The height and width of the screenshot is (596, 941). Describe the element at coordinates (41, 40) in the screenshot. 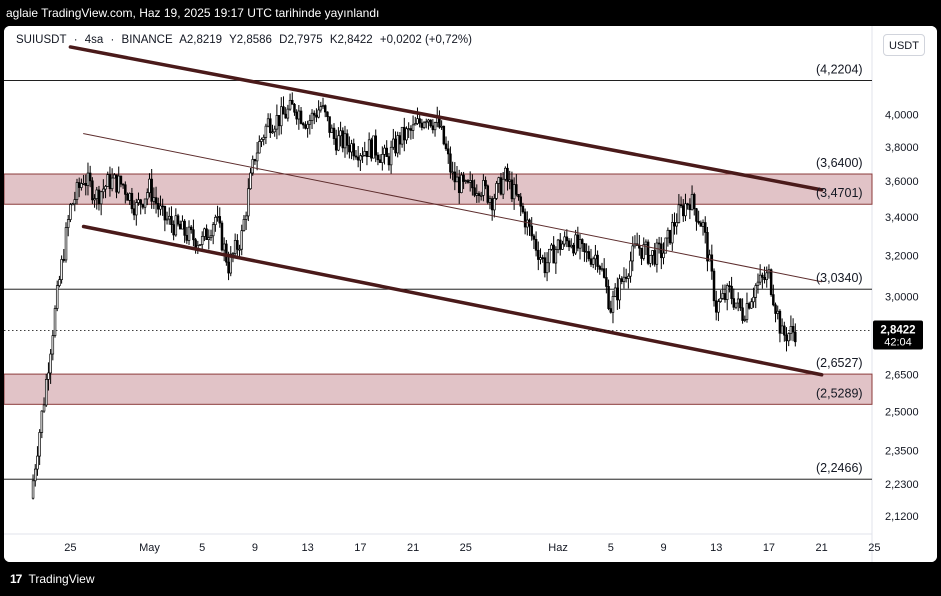

I see `legend-symbol: SUIUSDT` at that location.